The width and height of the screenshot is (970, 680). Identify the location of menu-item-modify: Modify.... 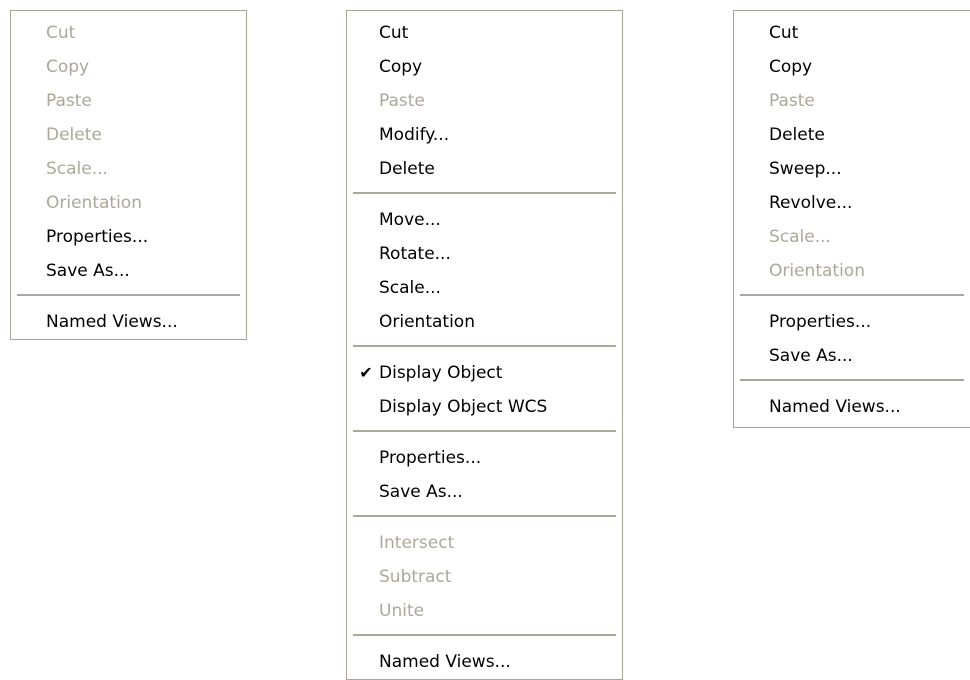
(484, 135).